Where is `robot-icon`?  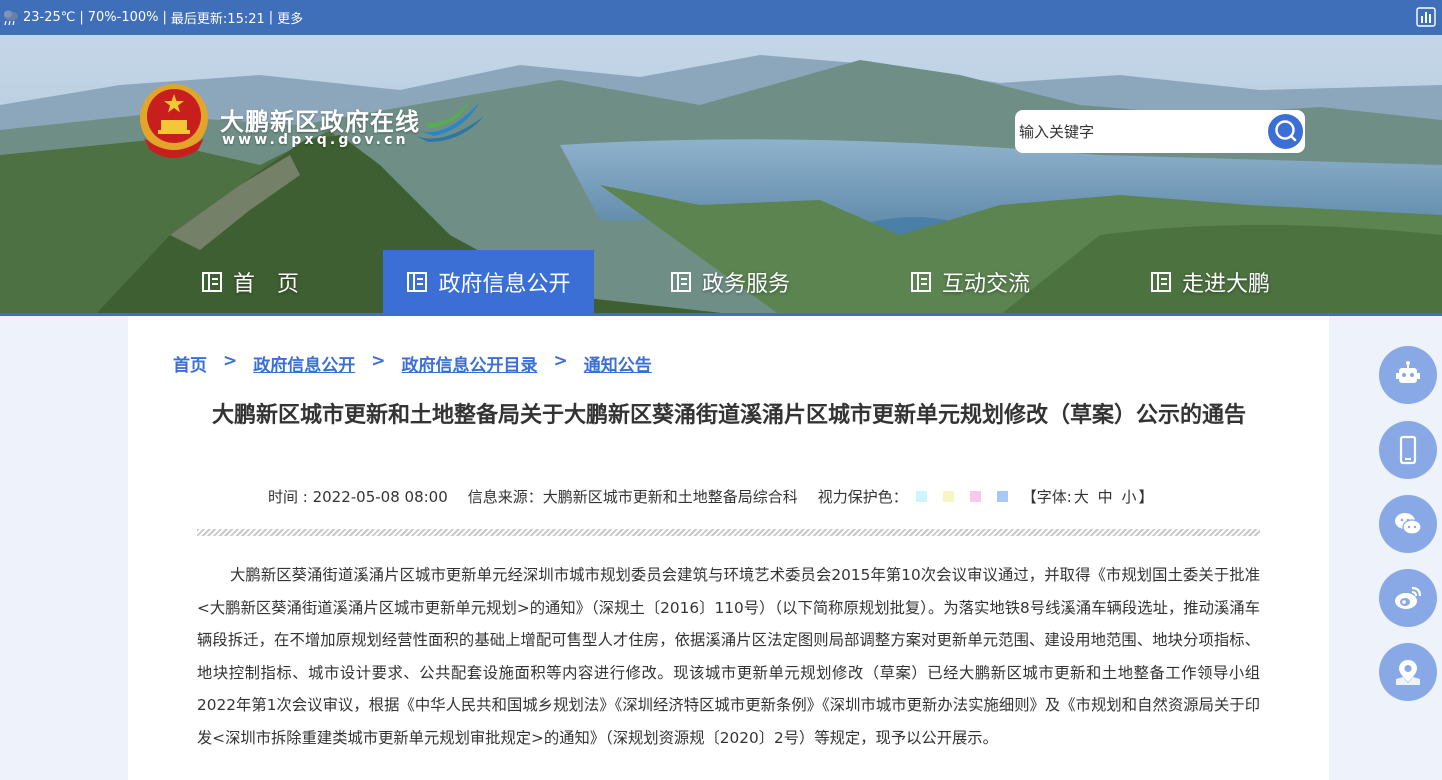
robot-icon is located at coordinates (1408, 372).